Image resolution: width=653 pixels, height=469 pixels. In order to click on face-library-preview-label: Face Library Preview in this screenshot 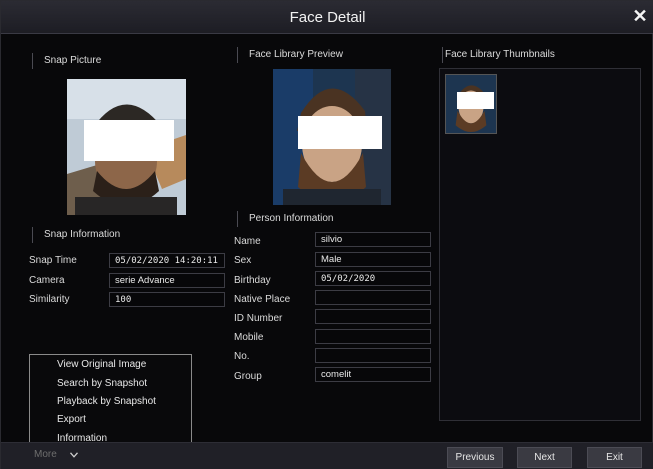, I will do `click(290, 55)`.